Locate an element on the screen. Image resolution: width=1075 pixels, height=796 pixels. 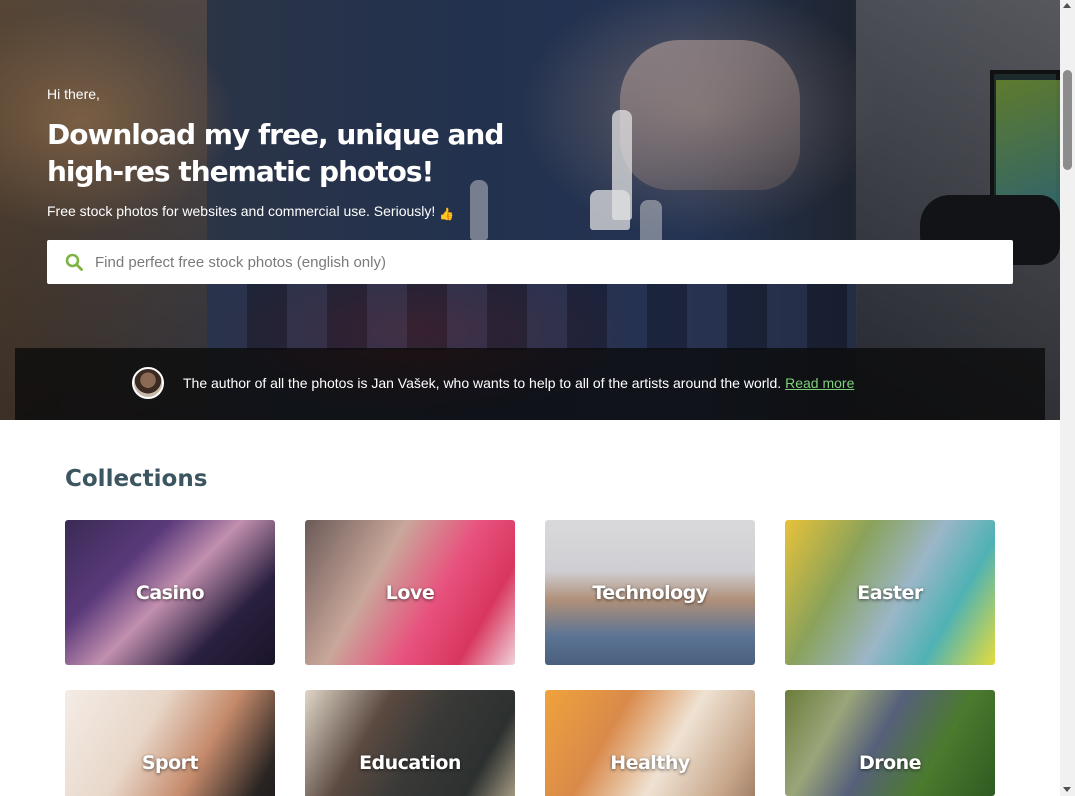
thumbs-up-icon: 👍 is located at coordinates (447, 214).